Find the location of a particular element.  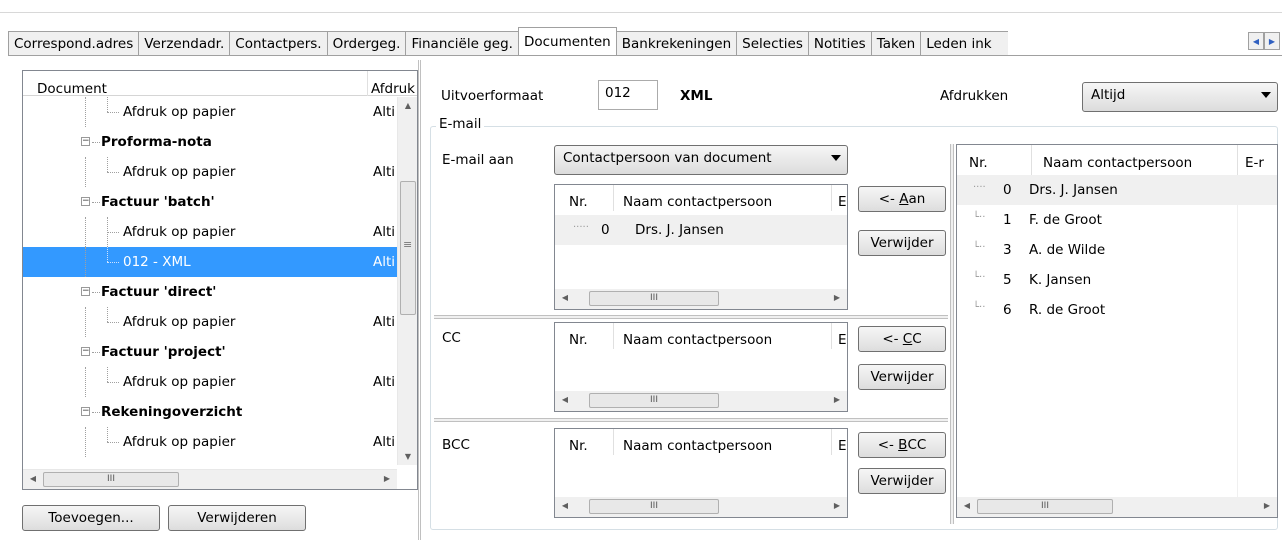

tab-selecties: Selecties is located at coordinates (772, 43).